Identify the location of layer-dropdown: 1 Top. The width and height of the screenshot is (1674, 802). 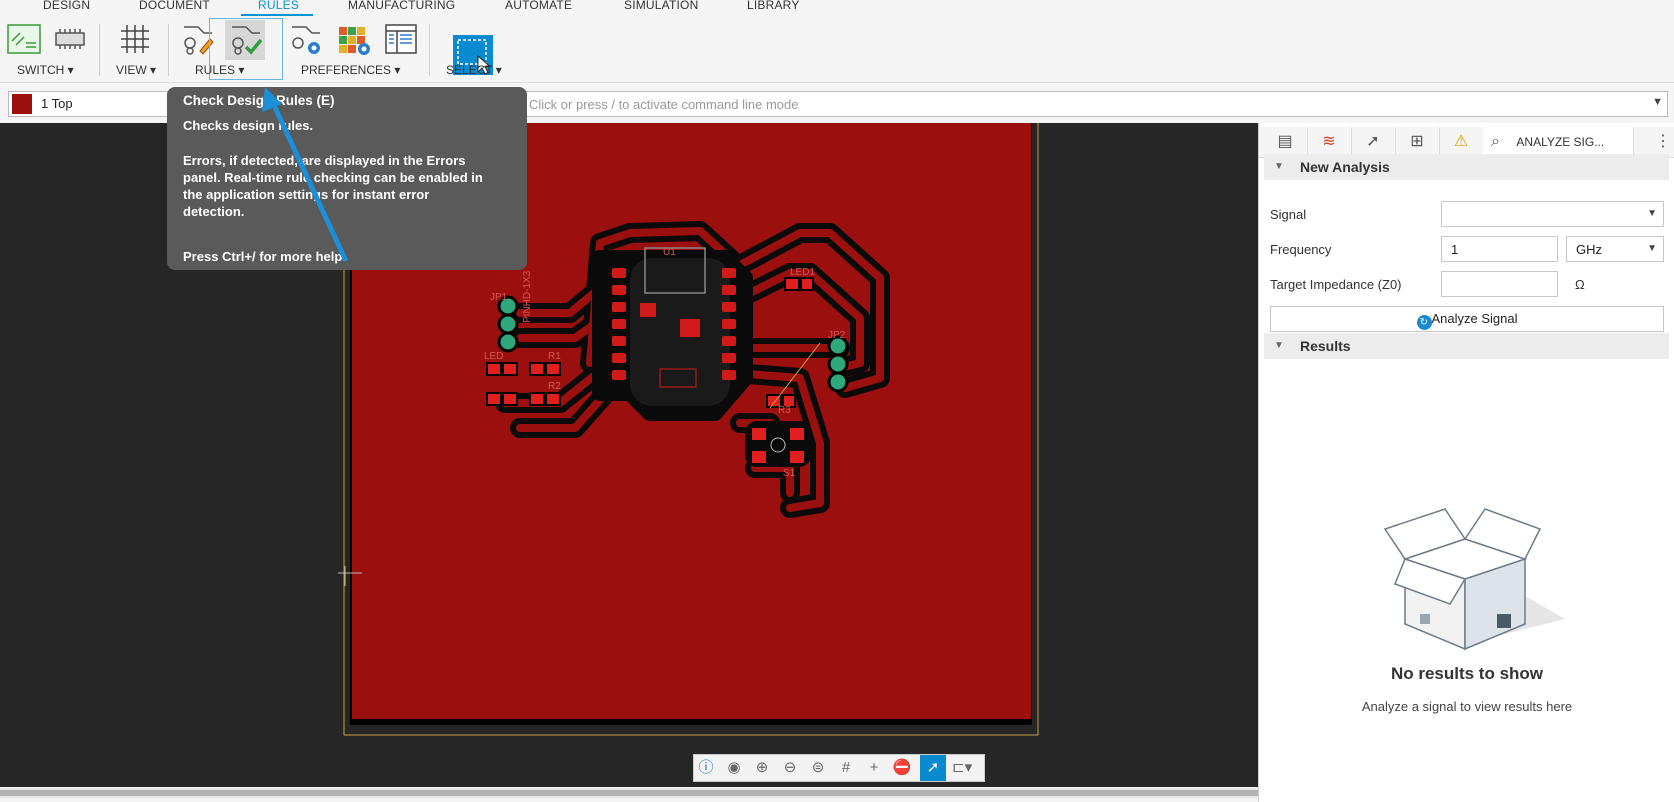
(88, 104).